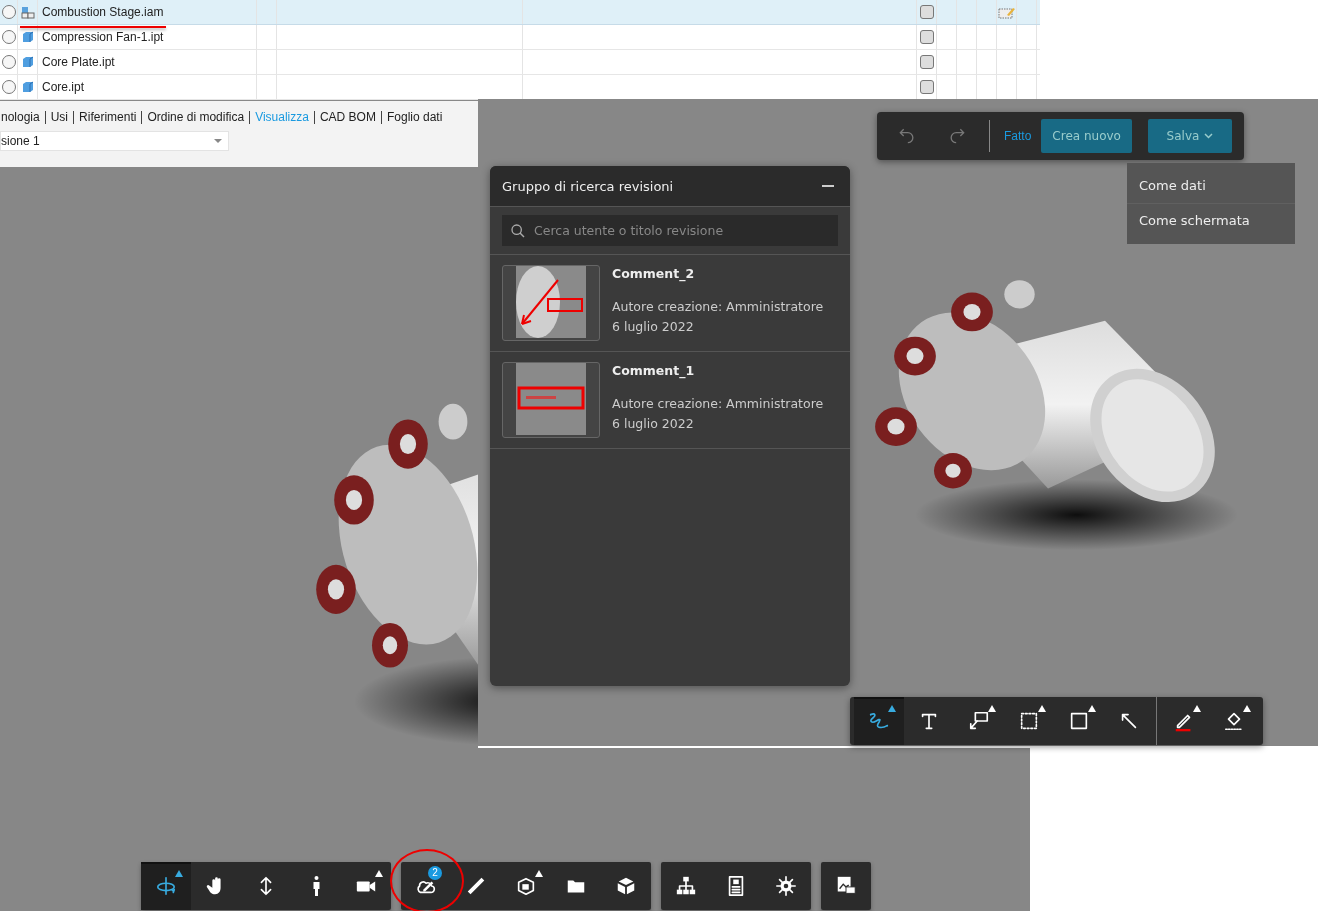 This screenshot has height=916, width=1318. I want to click on count-badge: 2, so click(435, 873).